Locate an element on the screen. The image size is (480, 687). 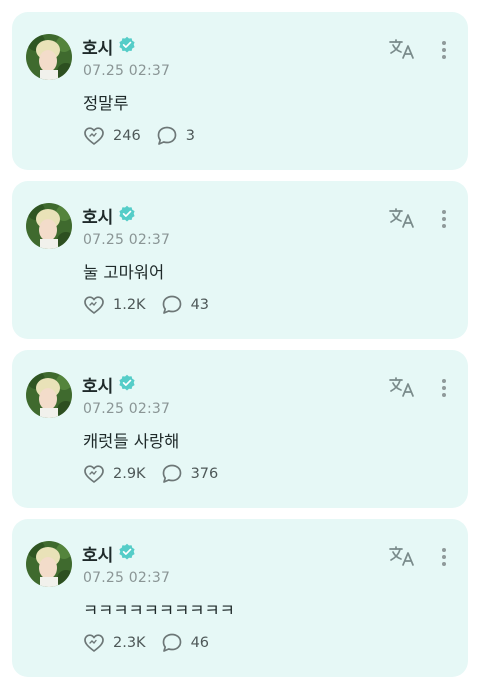
post-text: 캐럿들 사랑해 is located at coordinates (131, 441).